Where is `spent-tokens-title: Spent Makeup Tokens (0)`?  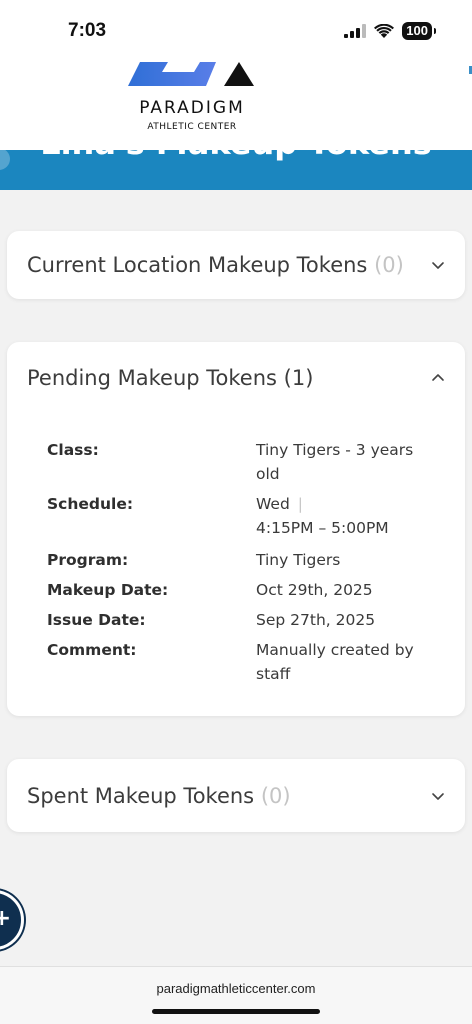 spent-tokens-title: Spent Makeup Tokens (0) is located at coordinates (159, 796).